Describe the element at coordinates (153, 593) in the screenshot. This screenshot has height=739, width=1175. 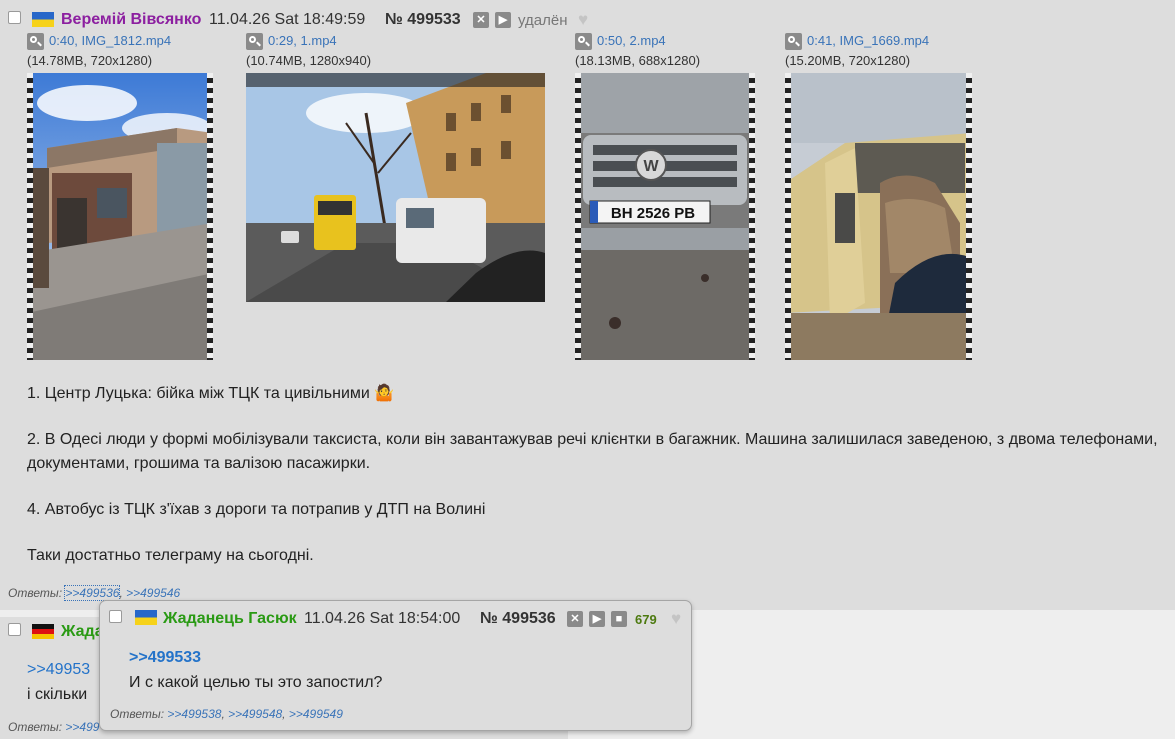
I see `reply-link: >>499546` at that location.